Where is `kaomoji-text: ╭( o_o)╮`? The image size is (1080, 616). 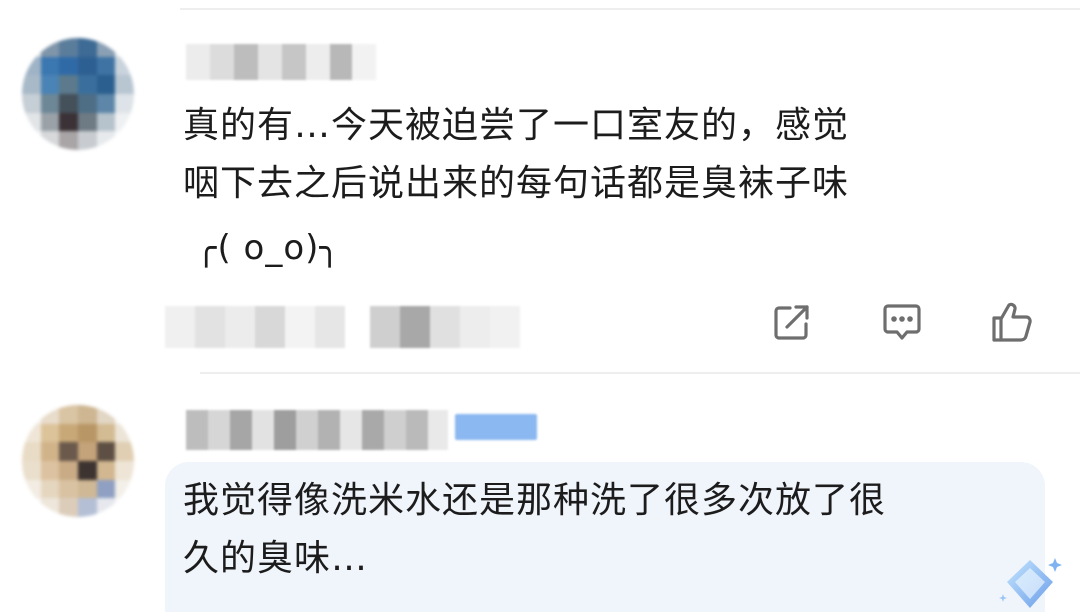
kaomoji-text: ╭( o_o)╮ is located at coordinates (268, 248).